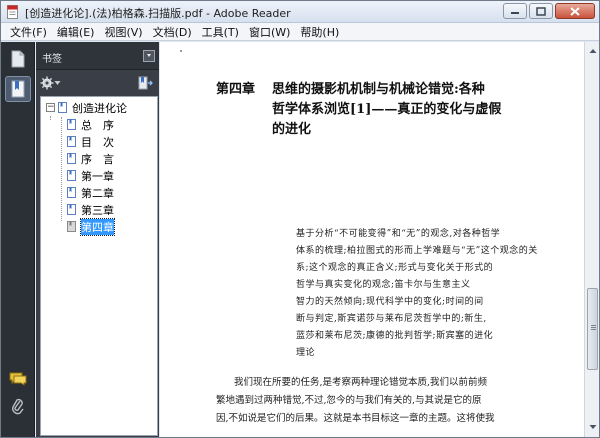  I want to click on bookmarks-icon, so click(18, 89).